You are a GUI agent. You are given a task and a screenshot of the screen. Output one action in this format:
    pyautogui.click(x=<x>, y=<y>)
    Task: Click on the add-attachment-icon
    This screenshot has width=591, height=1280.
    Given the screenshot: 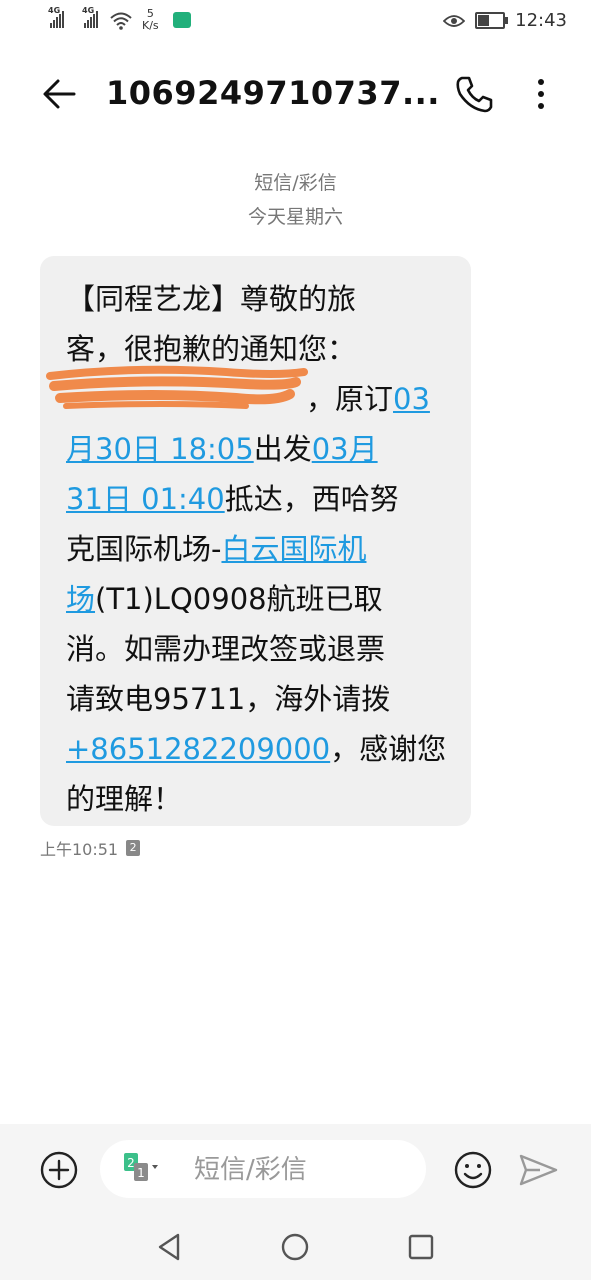 What is the action you would take?
    pyautogui.click(x=59, y=1170)
    